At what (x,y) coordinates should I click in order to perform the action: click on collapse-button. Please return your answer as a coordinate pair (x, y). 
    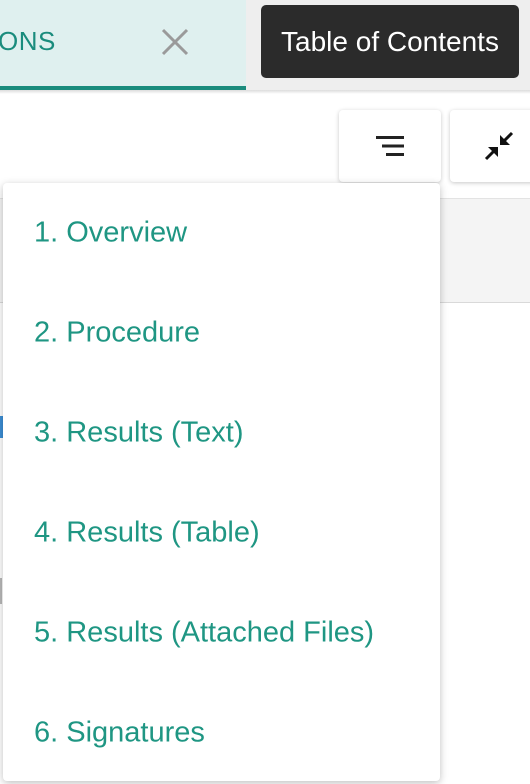
    Looking at the image, I should click on (490, 146).